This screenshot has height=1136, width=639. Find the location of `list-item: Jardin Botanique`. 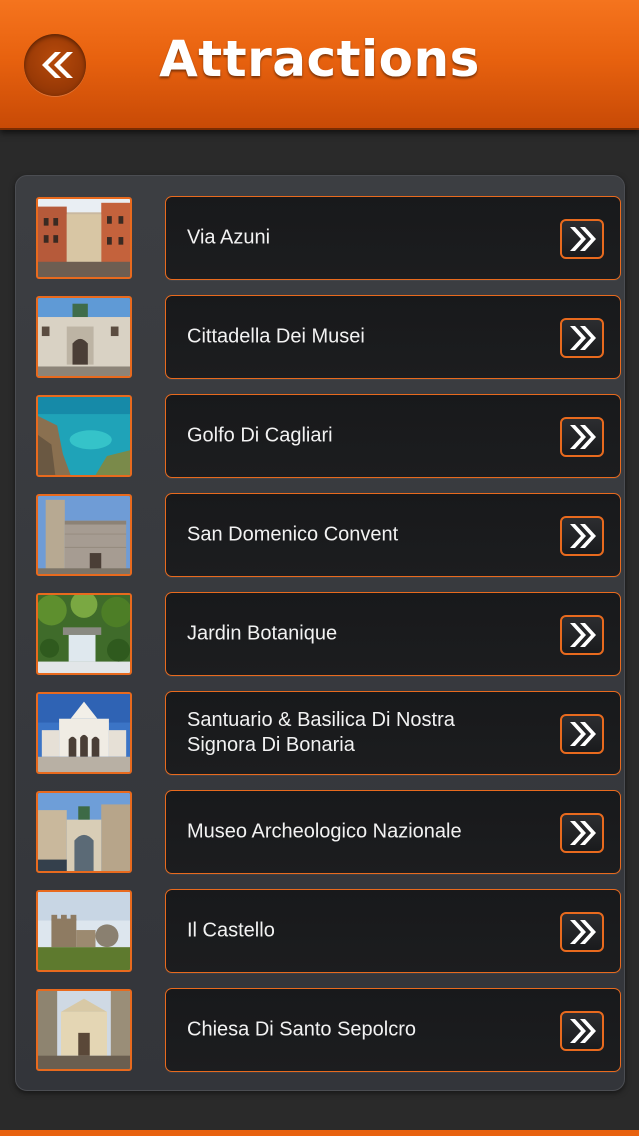

list-item: Jardin Botanique is located at coordinates (329, 635).